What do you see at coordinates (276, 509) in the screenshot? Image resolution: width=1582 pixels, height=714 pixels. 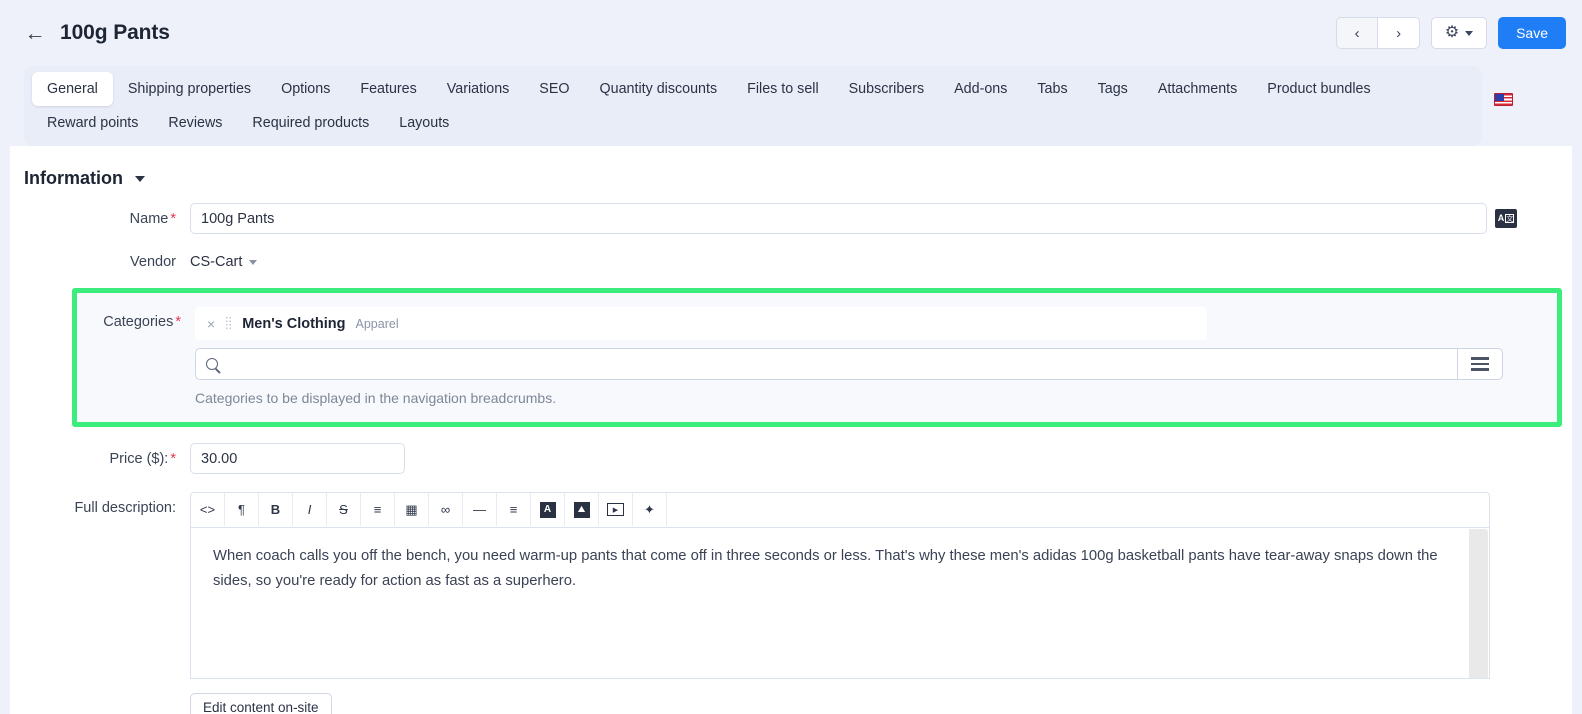 I see `bold-icon: B` at bounding box center [276, 509].